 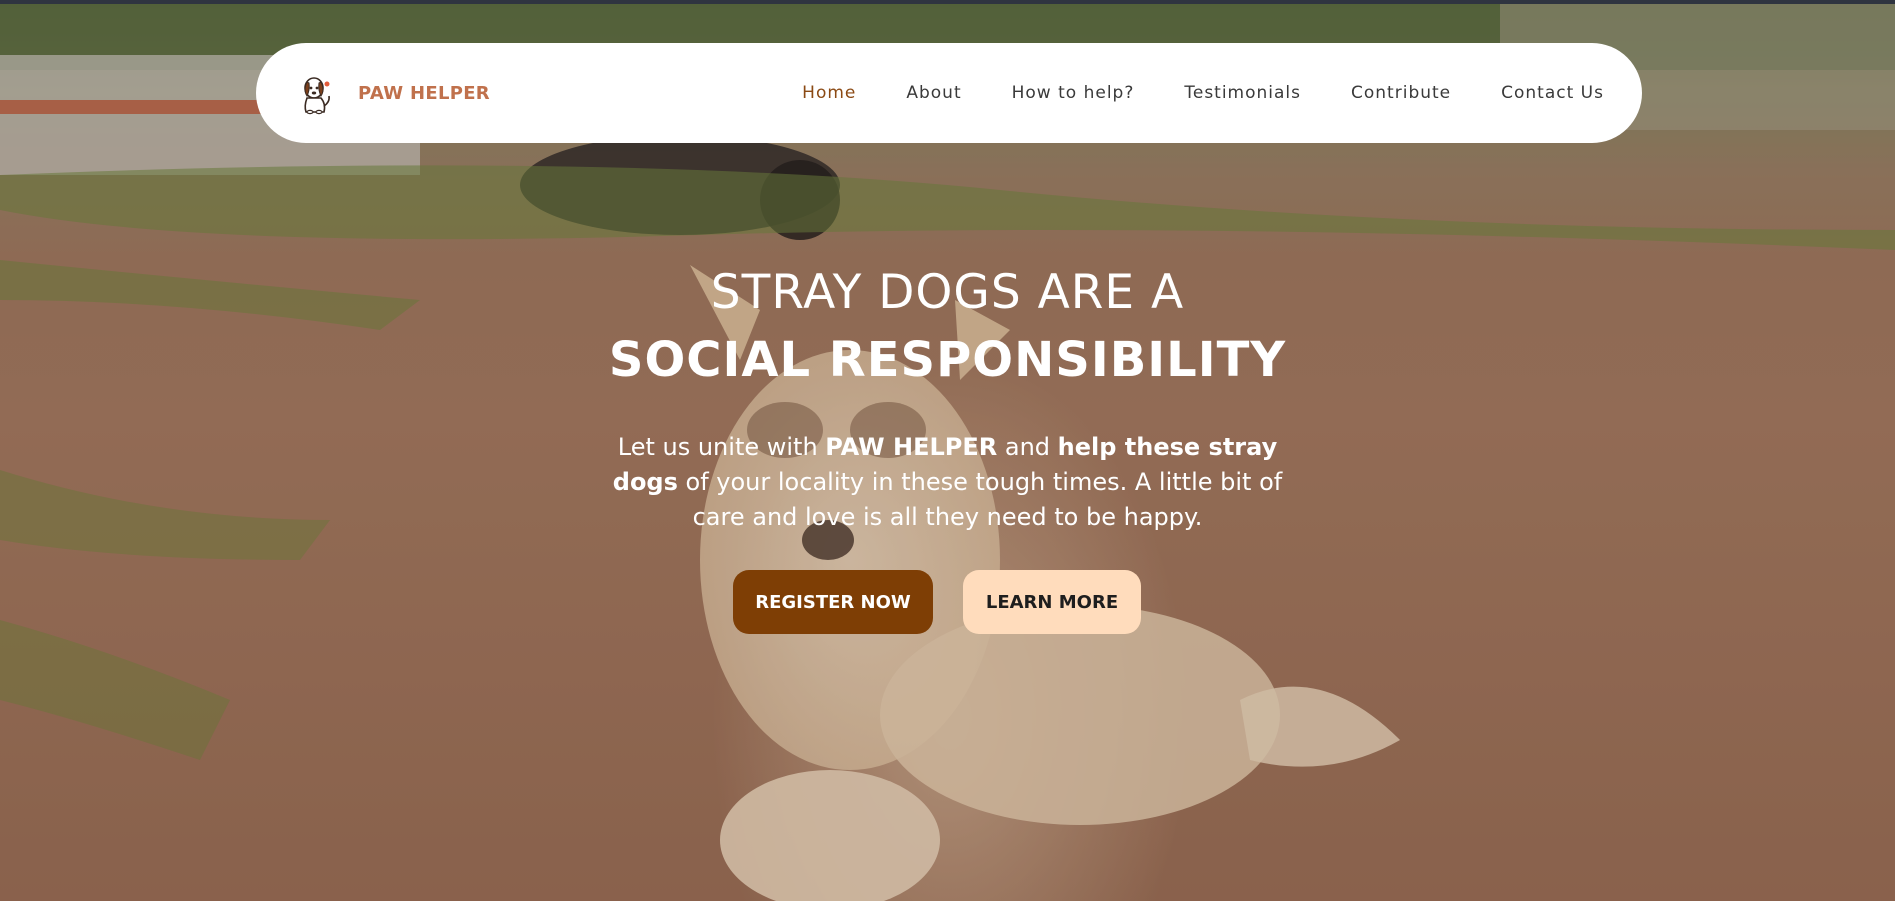 I want to click on brand: PAW HELPER, so click(x=392, y=93).